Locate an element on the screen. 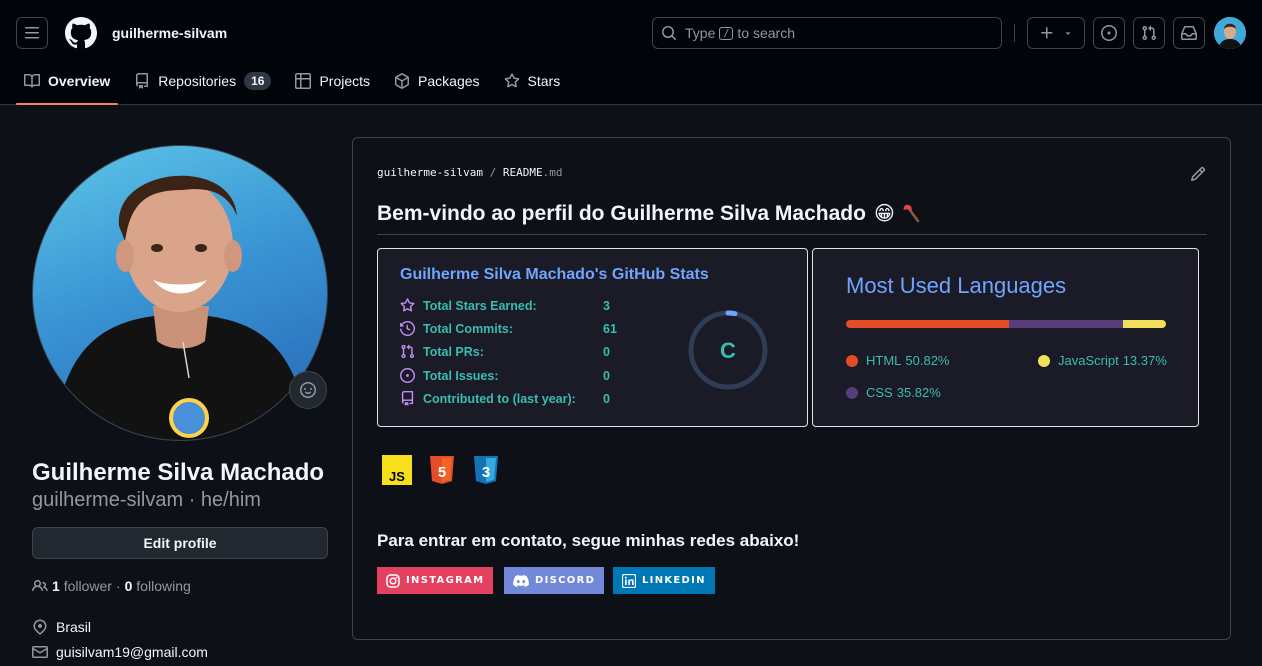  followers-link: 1 follower is located at coordinates (82, 586).